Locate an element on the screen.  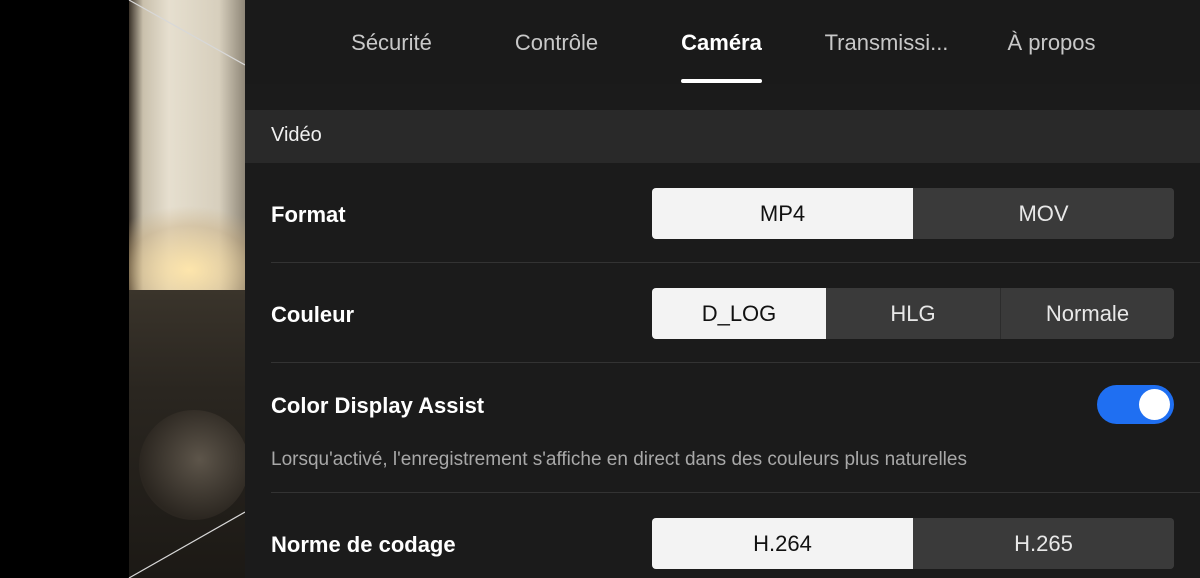
color-display-assist-toggle is located at coordinates (1135, 404).